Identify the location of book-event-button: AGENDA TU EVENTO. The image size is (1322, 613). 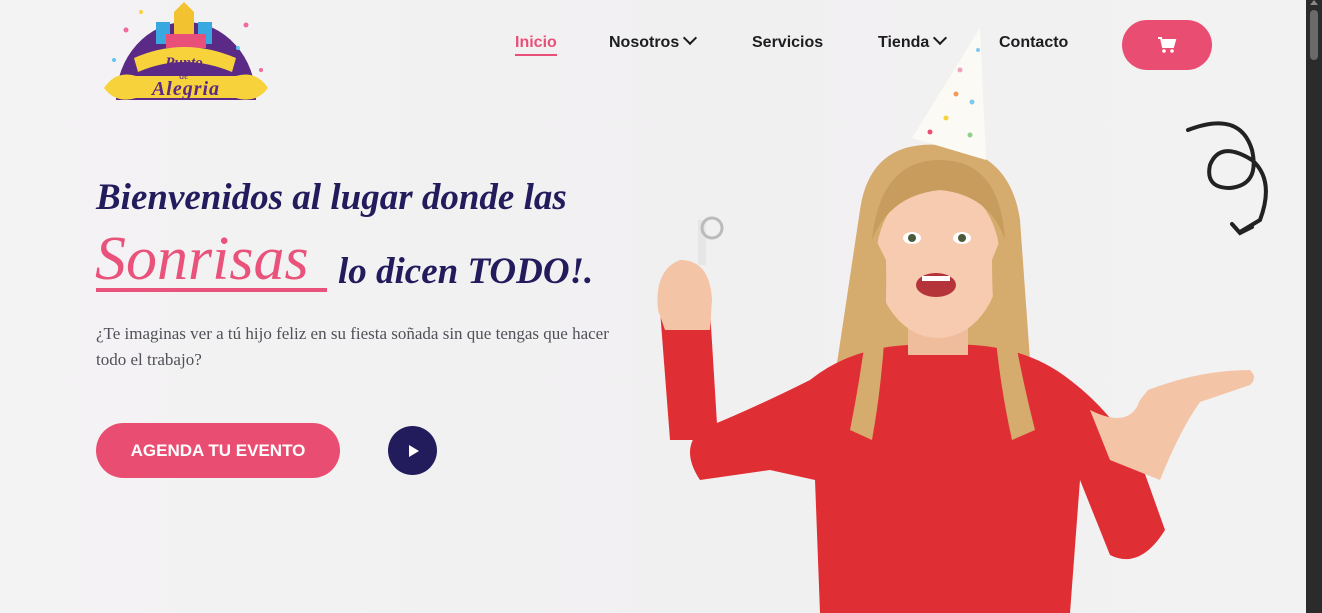
(218, 450).